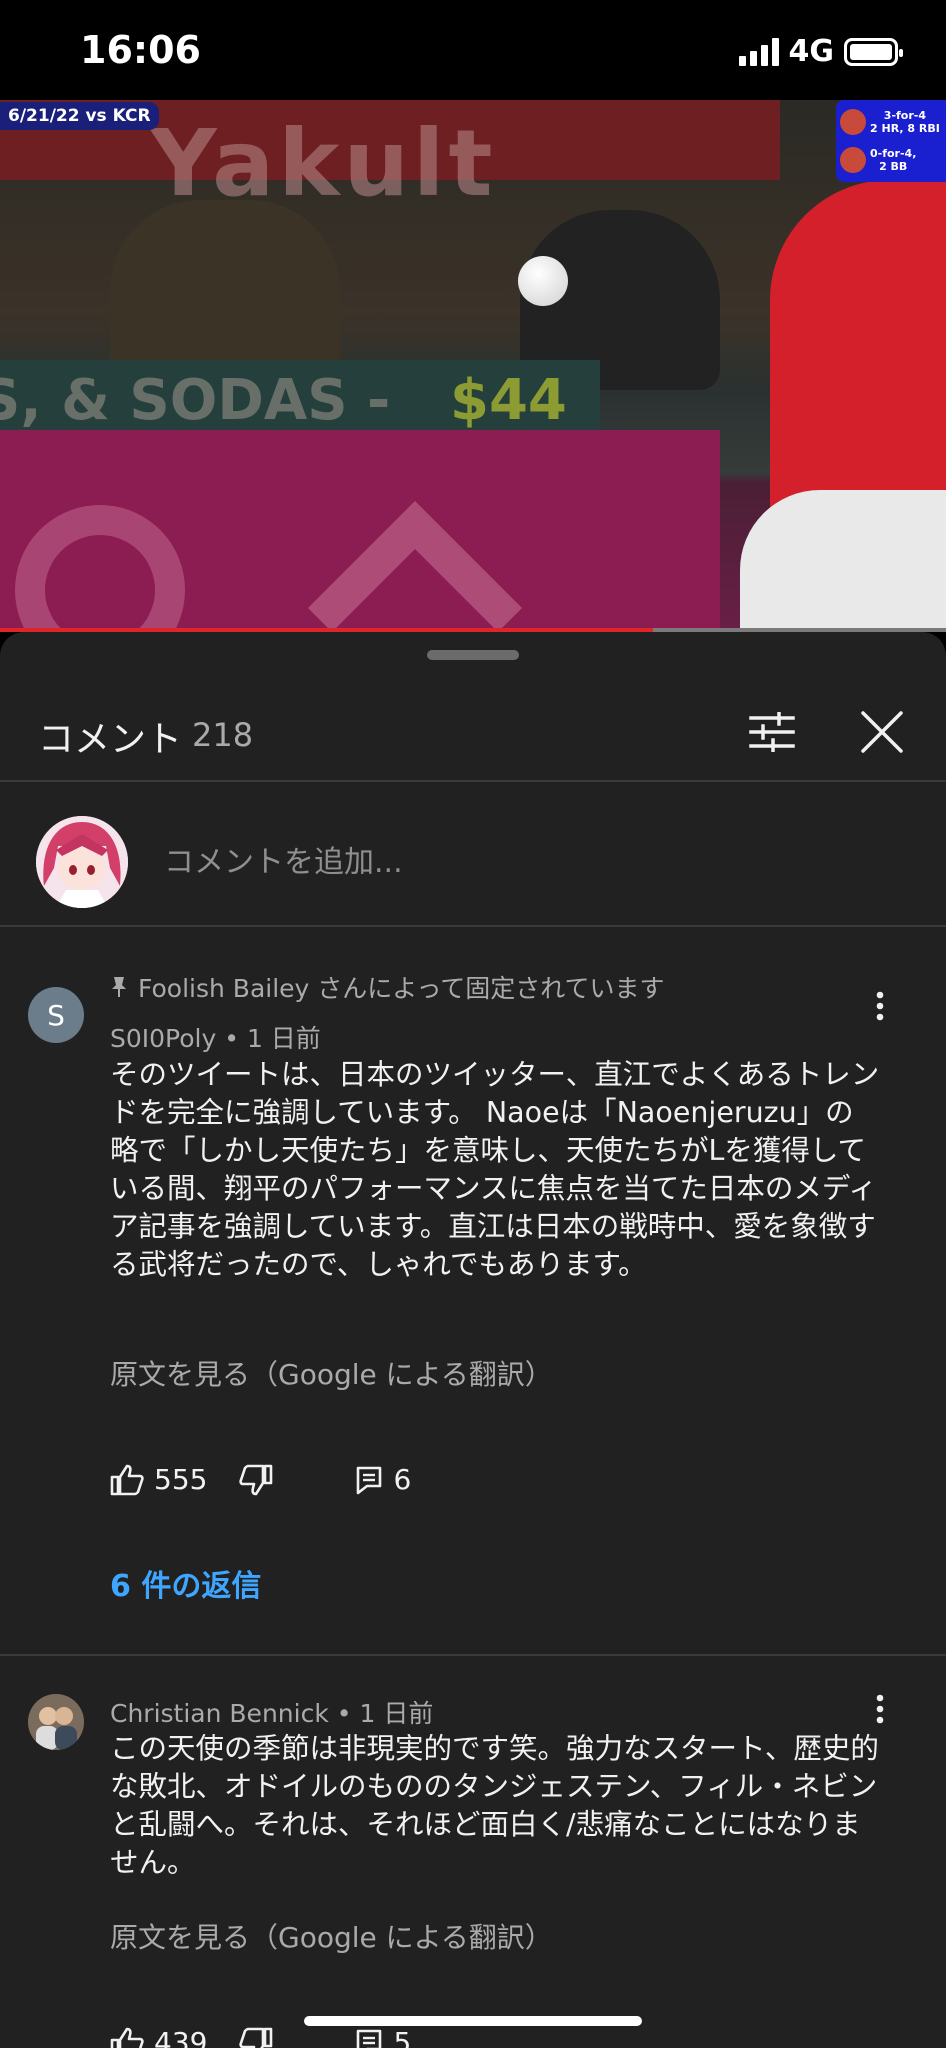  I want to click on sort-filter-button, so click(772, 732).